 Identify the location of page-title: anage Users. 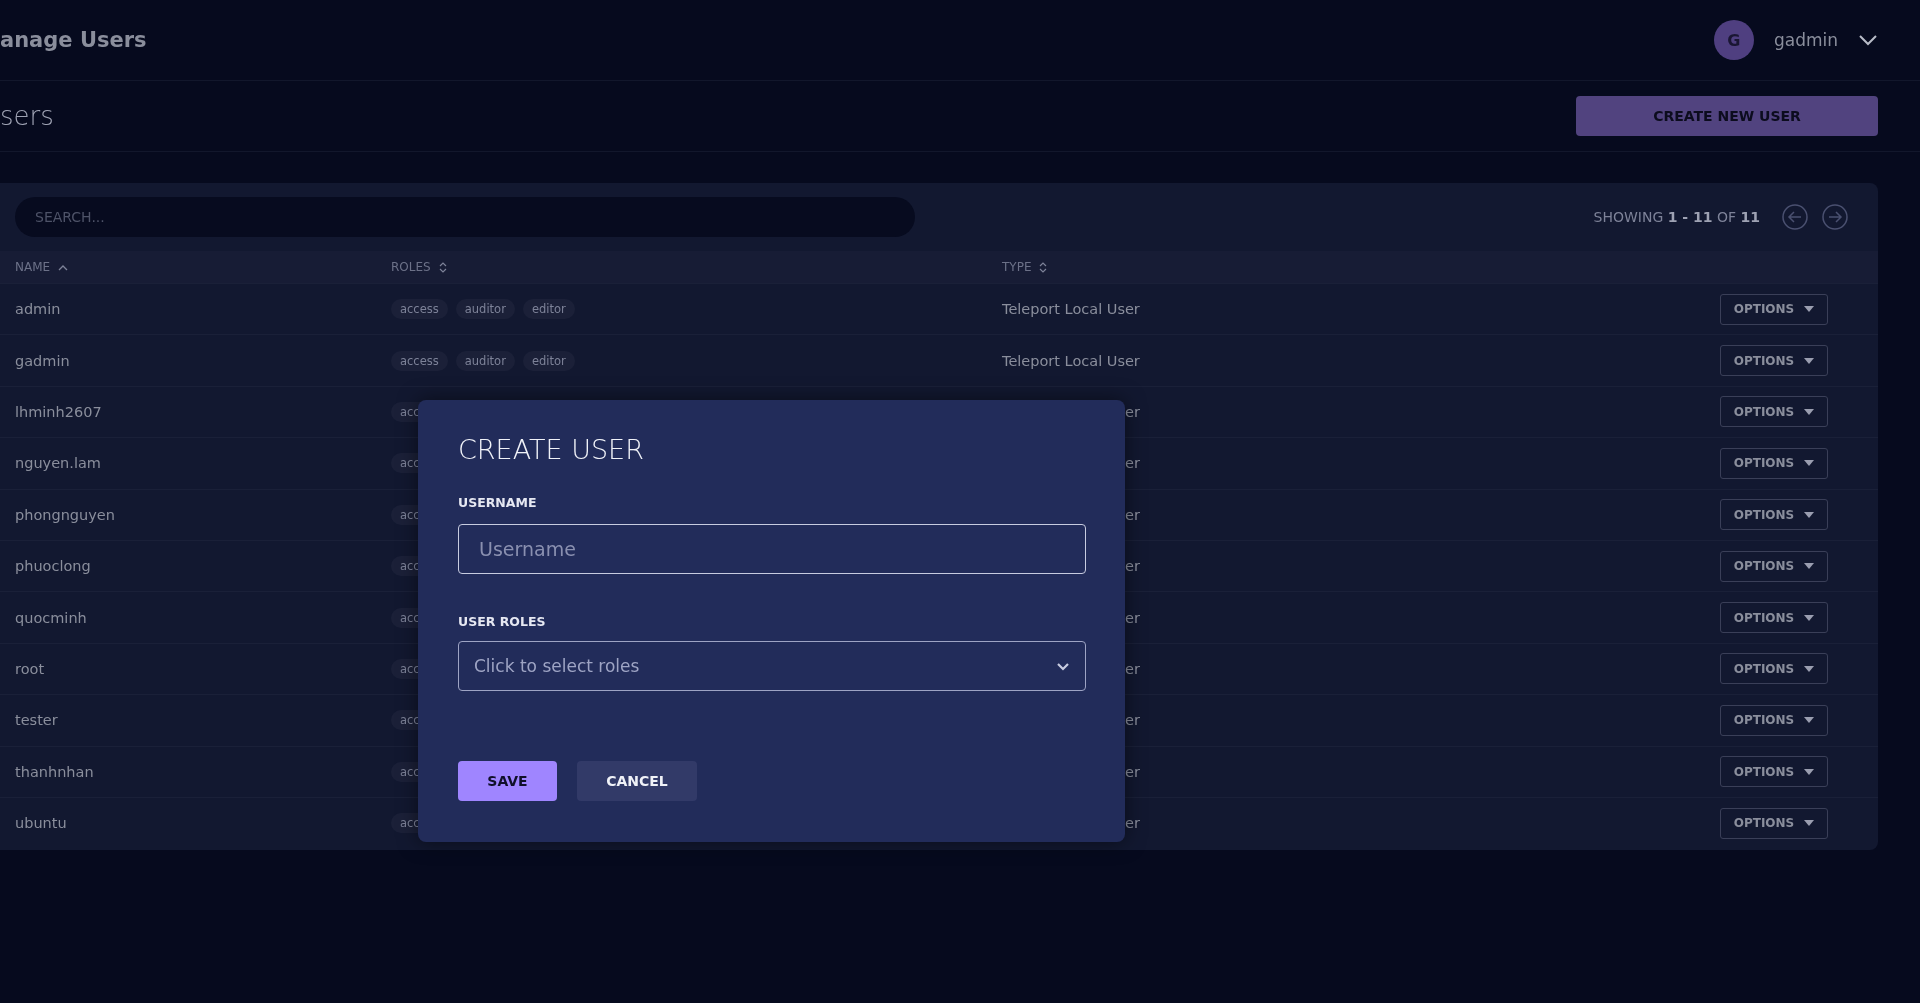
(73, 40).